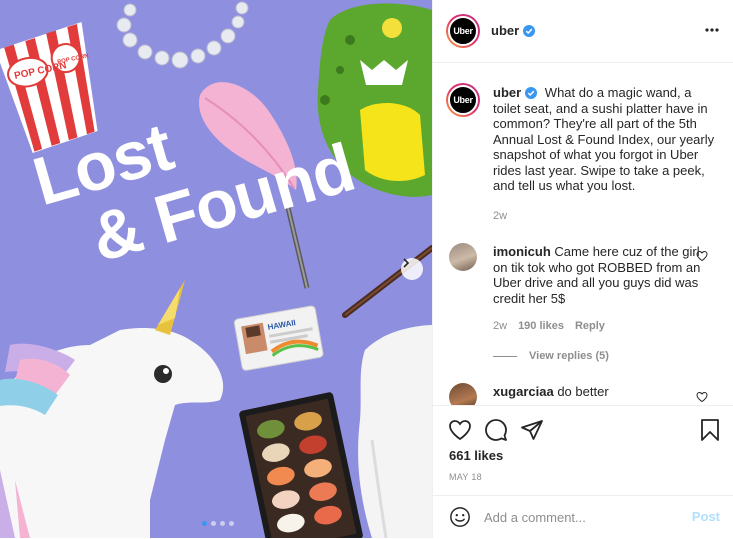  What do you see at coordinates (500, 216) in the screenshot?
I see `caption-timestamp: 2w` at bounding box center [500, 216].